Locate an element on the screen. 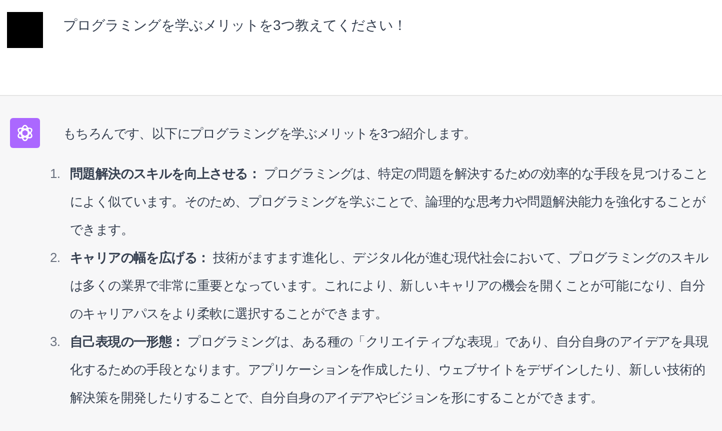 The width and height of the screenshot is (722, 431). user-message: プログラミングを学ぶメリットを3つ教えてください！ is located at coordinates (235, 25).